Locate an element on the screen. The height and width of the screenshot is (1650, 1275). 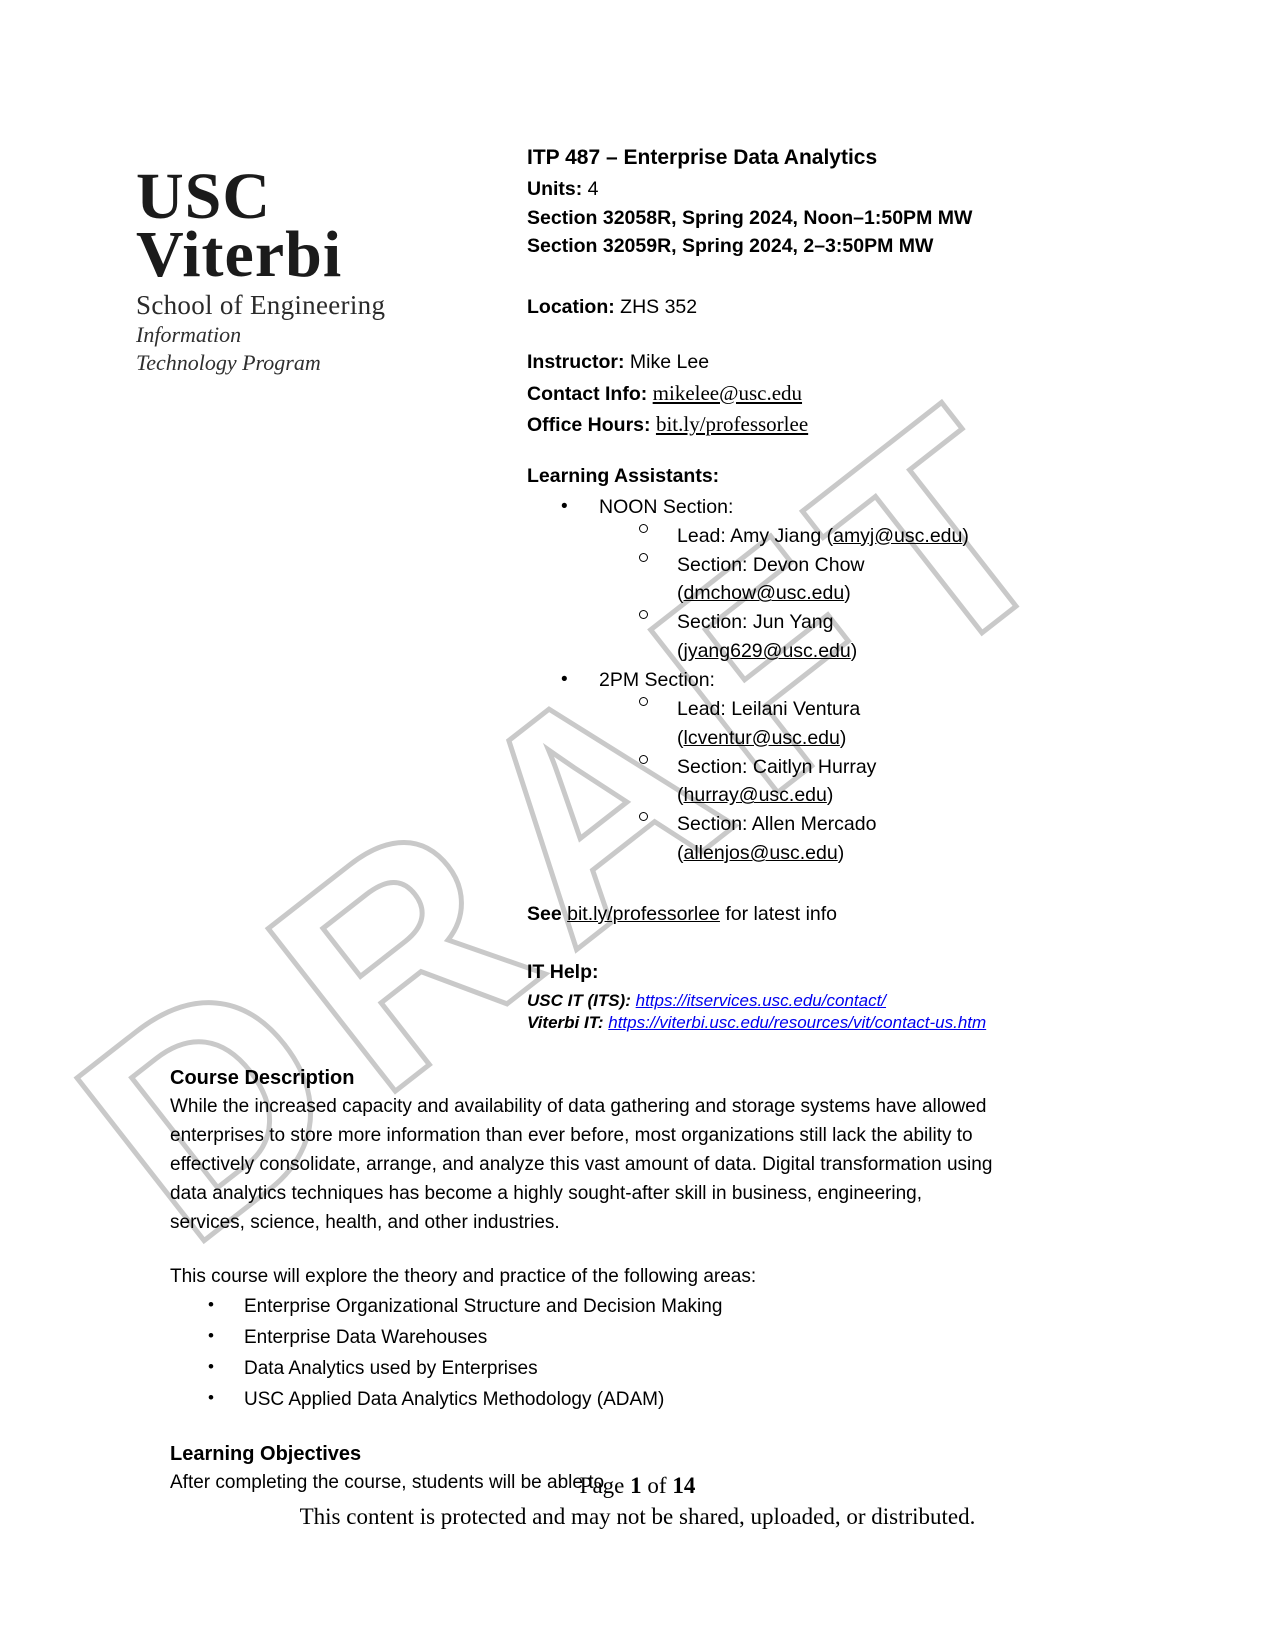
location-value: ZHS 352 is located at coordinates (659, 307).